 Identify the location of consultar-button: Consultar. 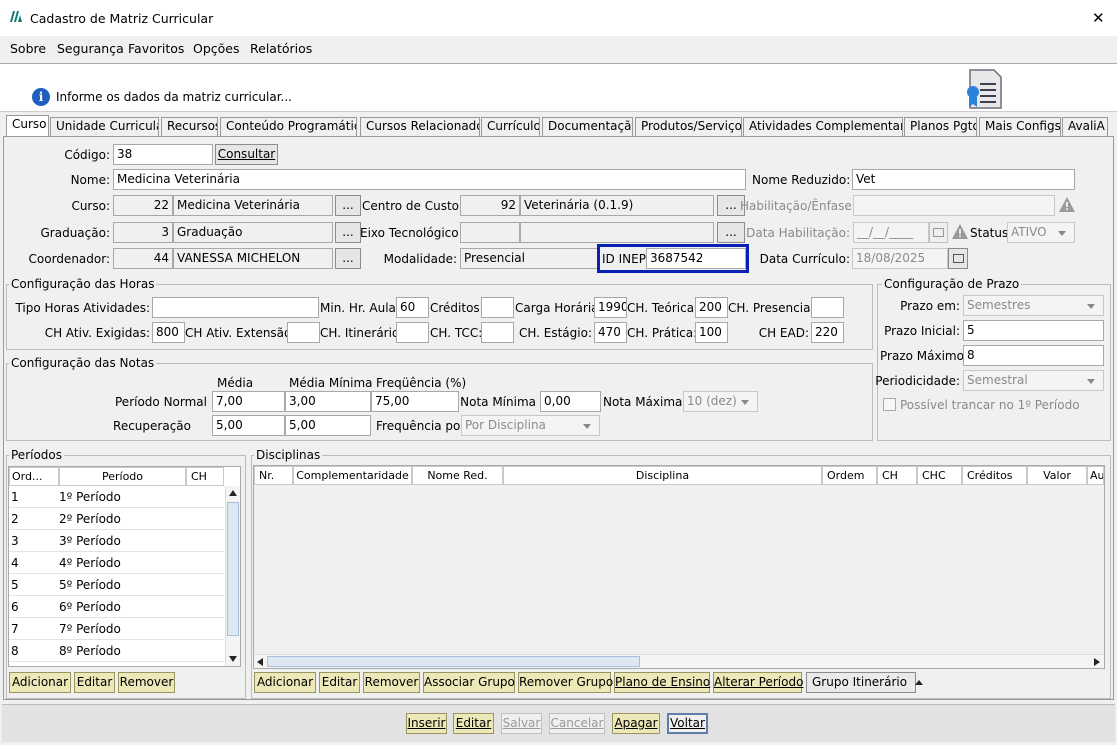
(246, 154).